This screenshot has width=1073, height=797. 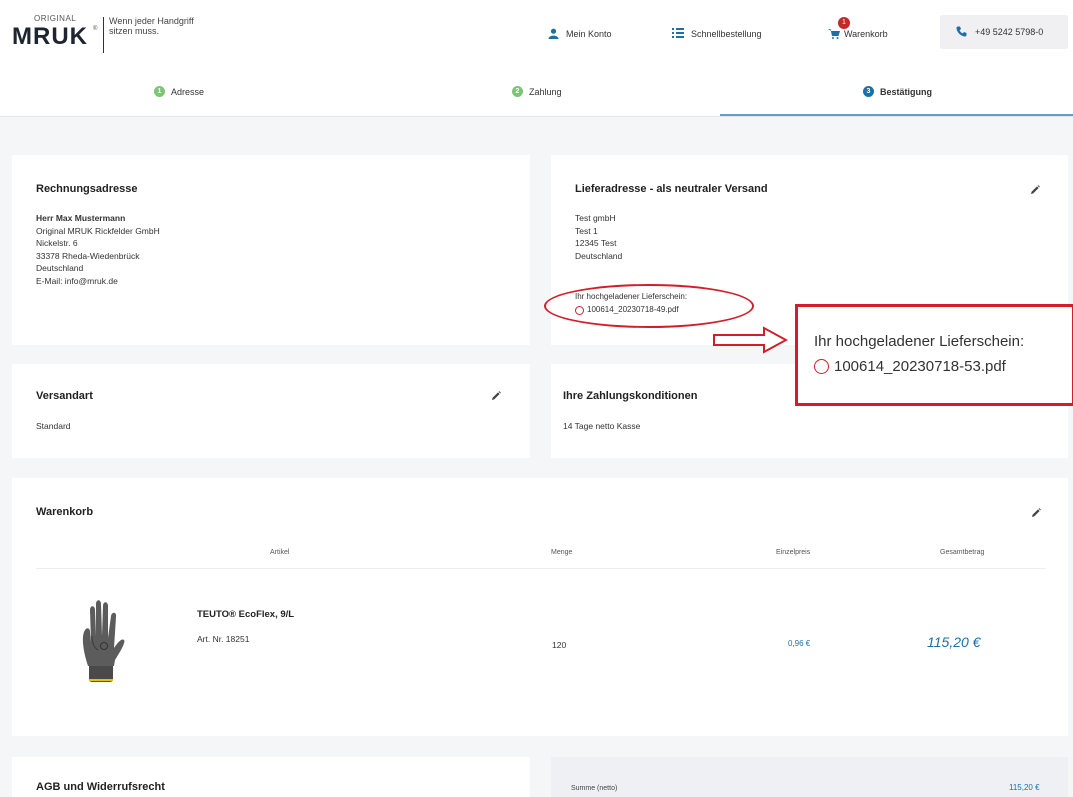 I want to click on product-unit-price: 0,96 €, so click(x=799, y=643).